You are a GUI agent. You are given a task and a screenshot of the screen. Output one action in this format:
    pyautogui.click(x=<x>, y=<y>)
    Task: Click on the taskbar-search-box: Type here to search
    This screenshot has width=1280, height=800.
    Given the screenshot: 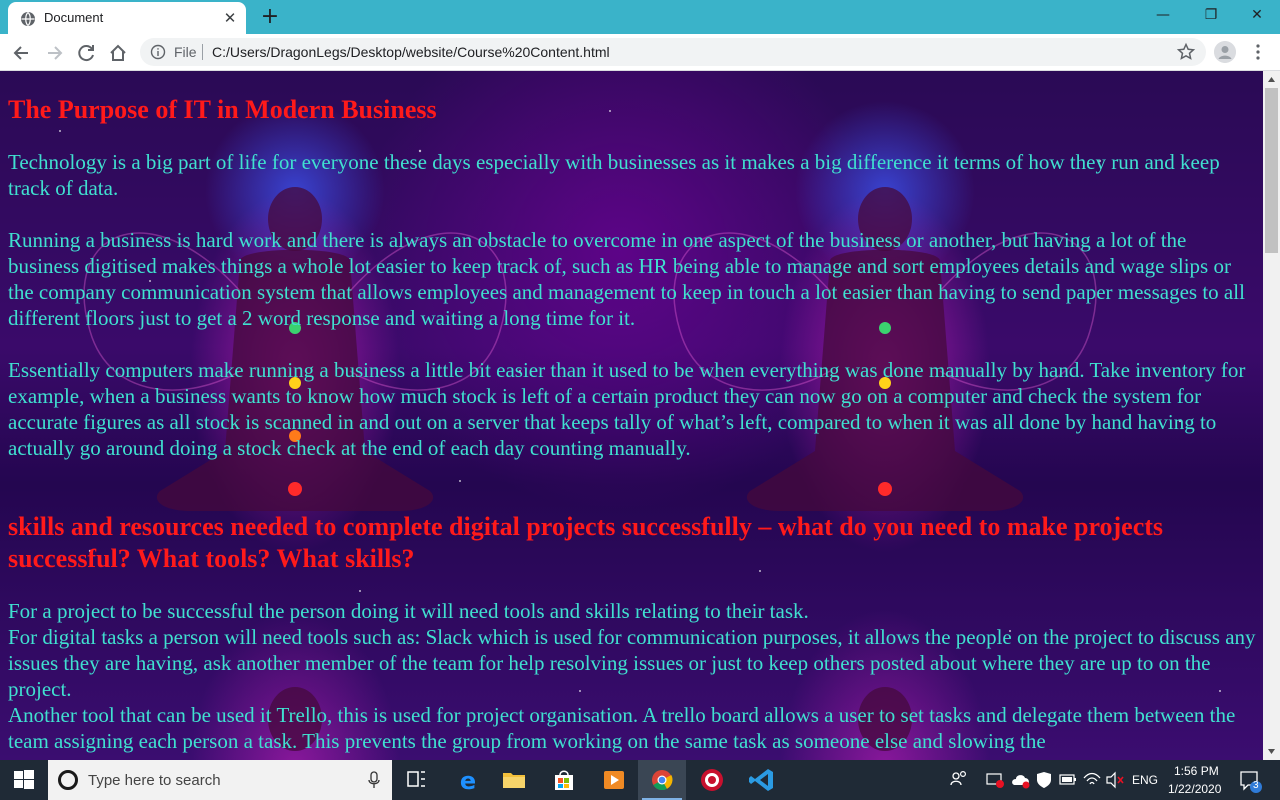 What is the action you would take?
    pyautogui.click(x=220, y=780)
    